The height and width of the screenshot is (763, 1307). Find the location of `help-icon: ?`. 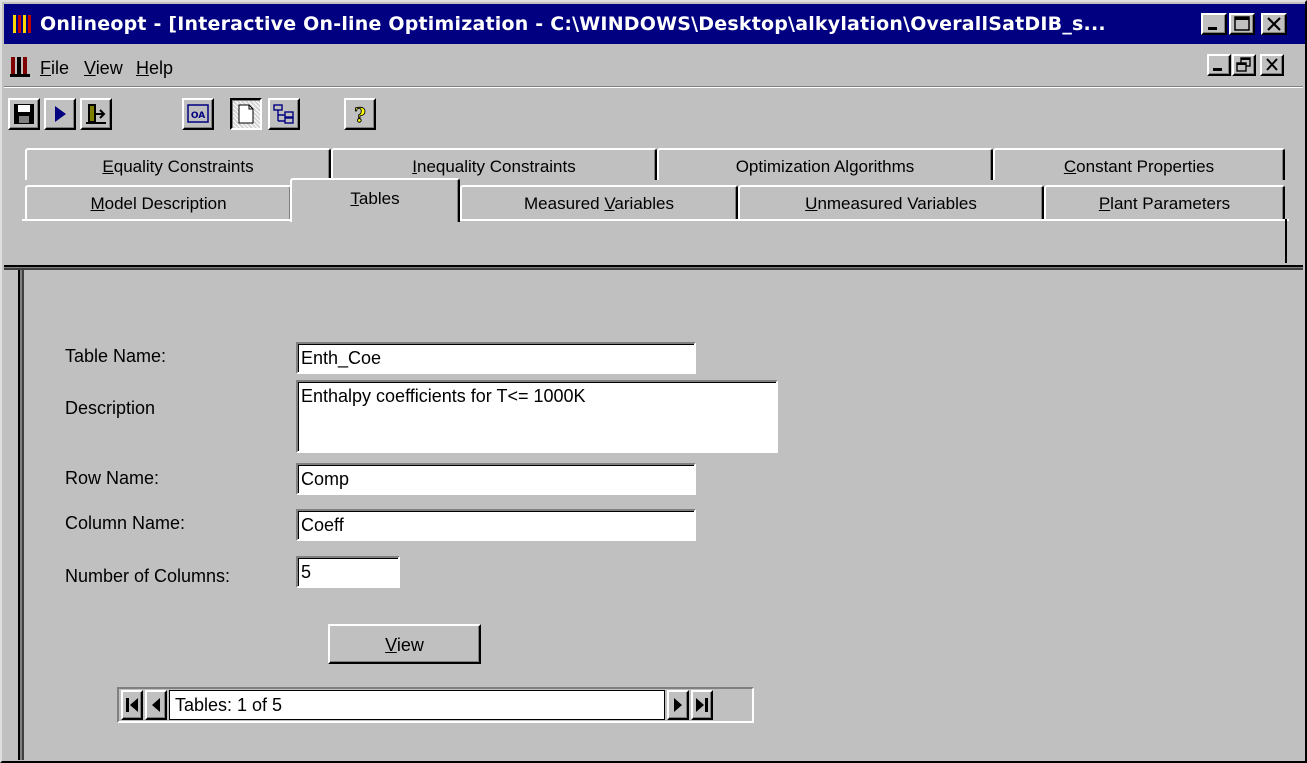

help-icon: ? is located at coordinates (360, 115).